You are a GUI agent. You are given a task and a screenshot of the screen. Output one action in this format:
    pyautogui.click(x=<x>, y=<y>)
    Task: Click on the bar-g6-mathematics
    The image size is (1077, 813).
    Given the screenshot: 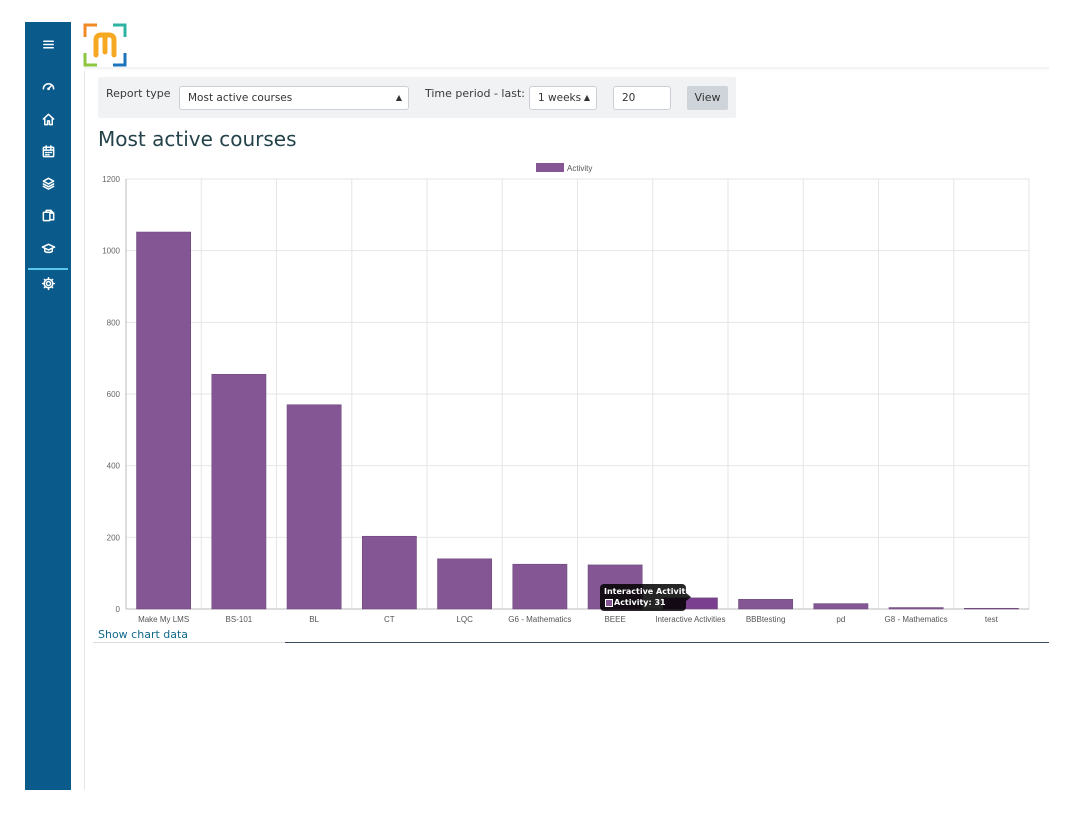 What is the action you would take?
    pyautogui.click(x=540, y=586)
    